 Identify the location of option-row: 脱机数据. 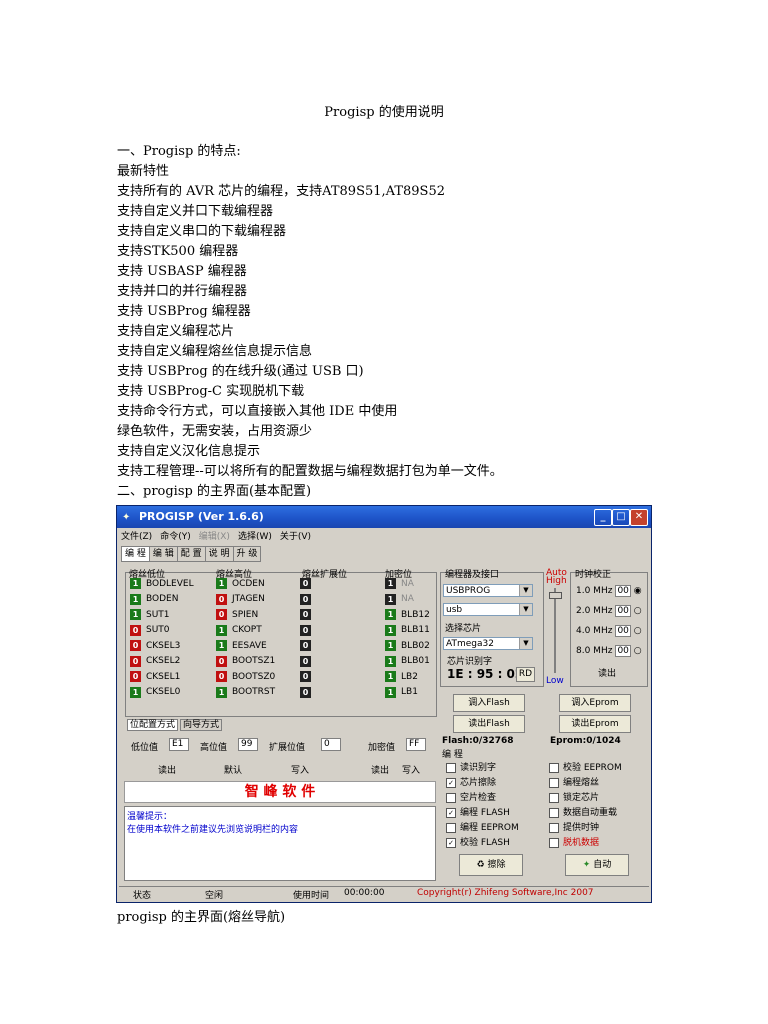
(585, 842).